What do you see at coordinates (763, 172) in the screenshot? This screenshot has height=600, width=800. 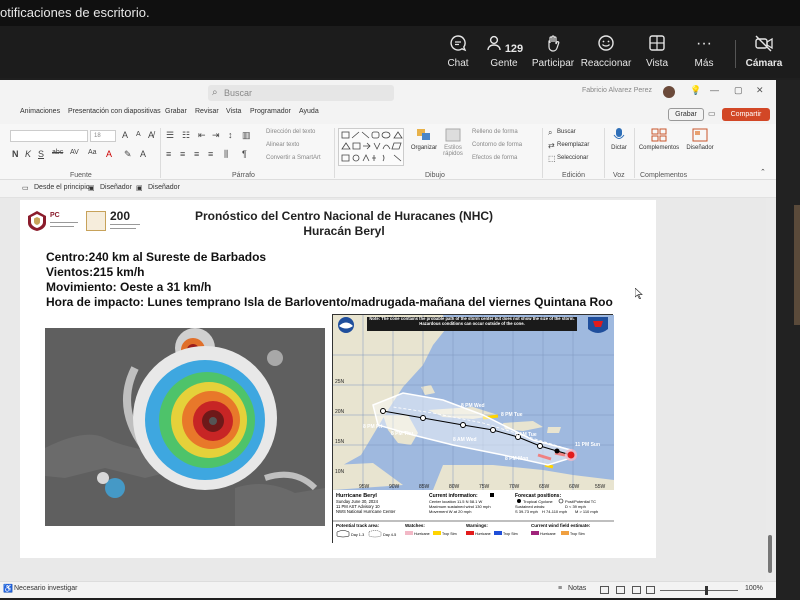 I see `collapse-ribbon-icon: ⌃` at bounding box center [763, 172].